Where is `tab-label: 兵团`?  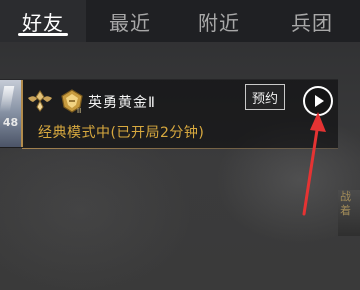 tab-label: 兵团 is located at coordinates (312, 22).